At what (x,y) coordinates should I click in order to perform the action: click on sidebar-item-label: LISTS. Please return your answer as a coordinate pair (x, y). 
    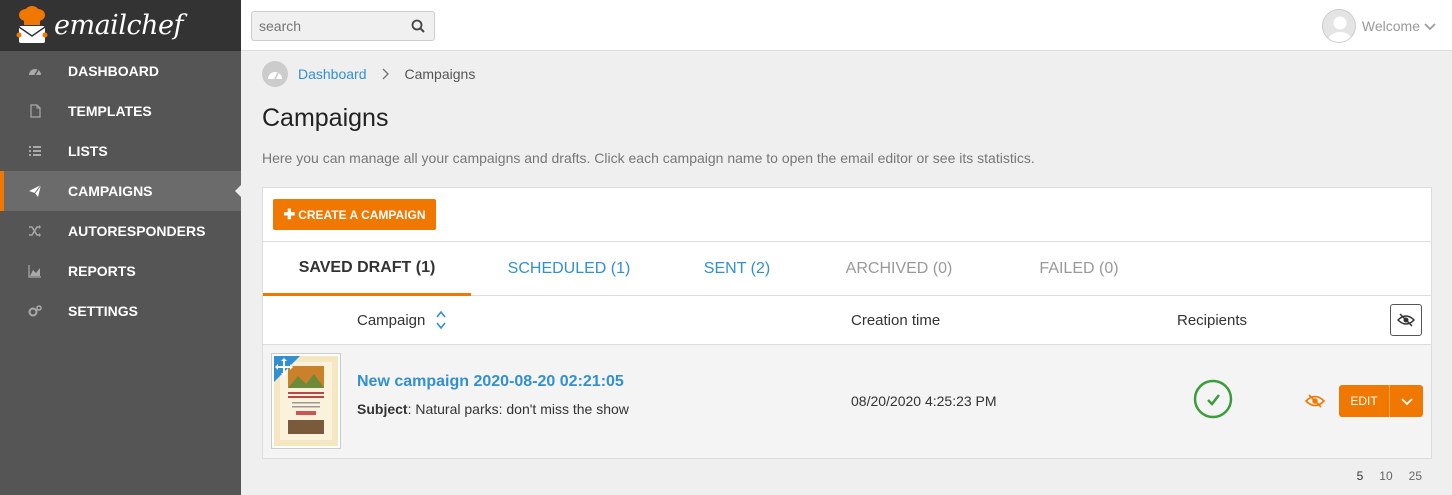
    Looking at the image, I should click on (88, 151).